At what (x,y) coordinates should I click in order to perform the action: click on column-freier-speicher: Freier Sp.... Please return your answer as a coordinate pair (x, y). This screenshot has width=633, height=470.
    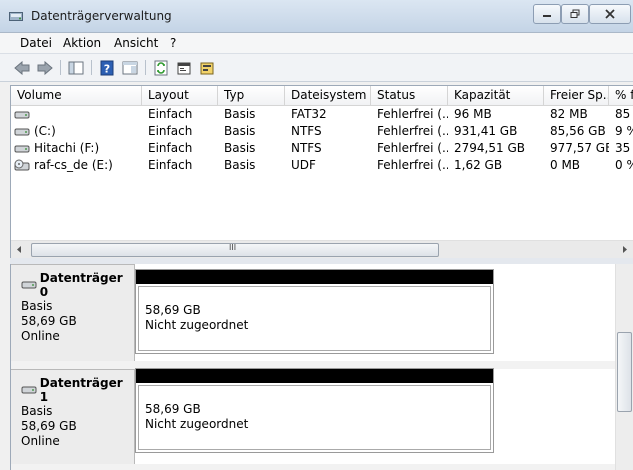
    Looking at the image, I should click on (576, 95).